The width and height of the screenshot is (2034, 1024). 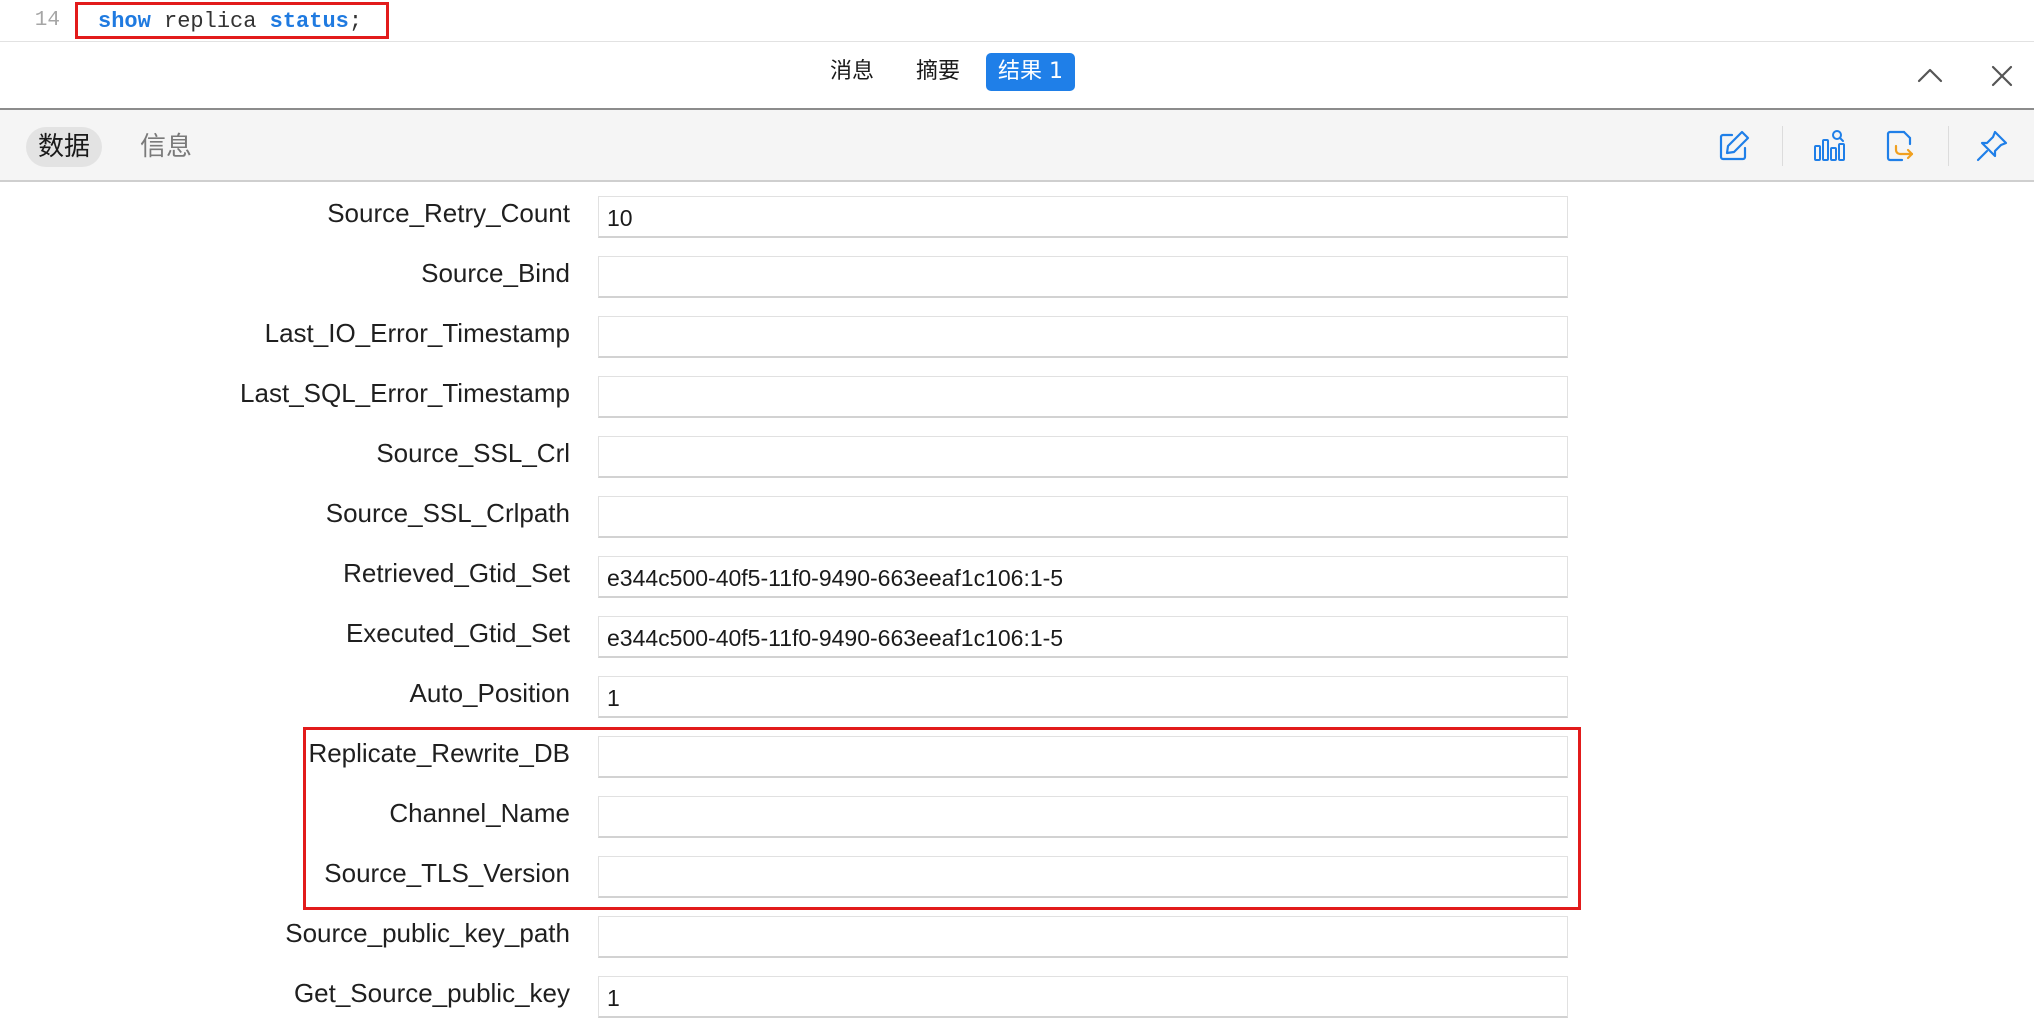 I want to click on field-label: Channel_Name, so click(x=479, y=813).